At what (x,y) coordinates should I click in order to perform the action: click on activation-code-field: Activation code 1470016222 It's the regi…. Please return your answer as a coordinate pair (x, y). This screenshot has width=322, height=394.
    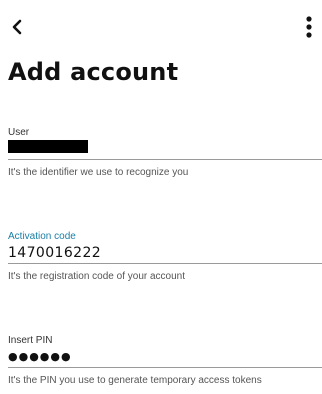
    Looking at the image, I should click on (165, 256).